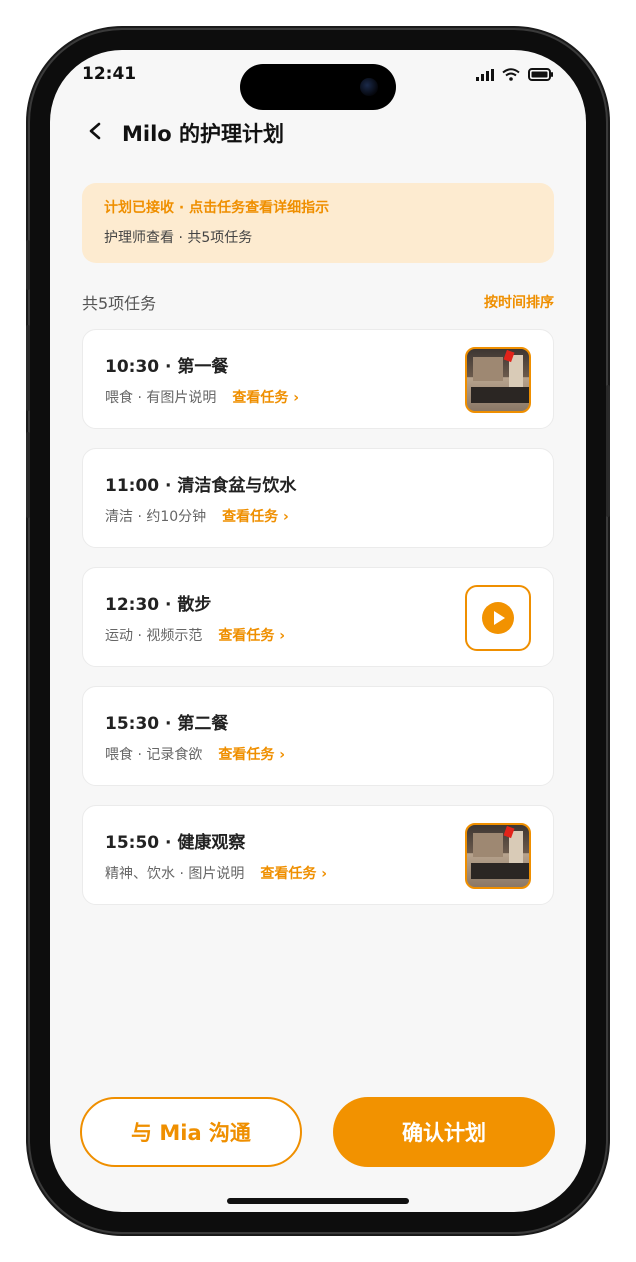 This screenshot has width=636, height=1262. Describe the element at coordinates (511, 74) in the screenshot. I see `wifi-icon` at that location.